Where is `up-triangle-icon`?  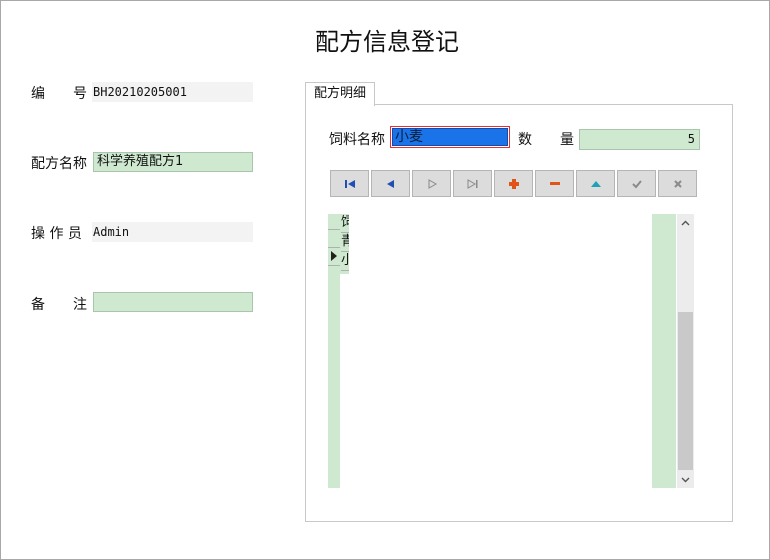 up-triangle-icon is located at coordinates (595, 183).